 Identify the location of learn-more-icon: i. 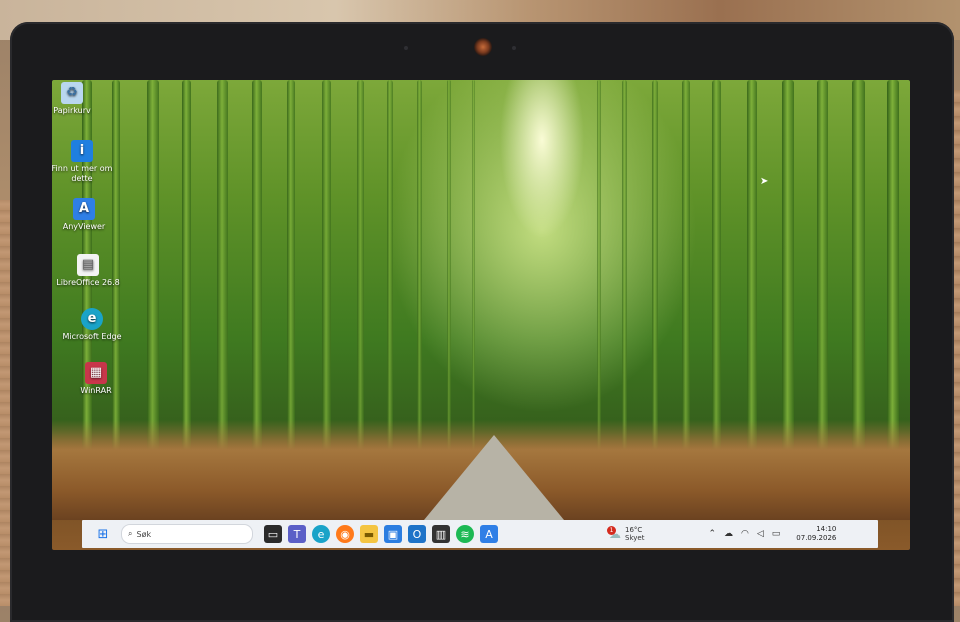
(82, 151).